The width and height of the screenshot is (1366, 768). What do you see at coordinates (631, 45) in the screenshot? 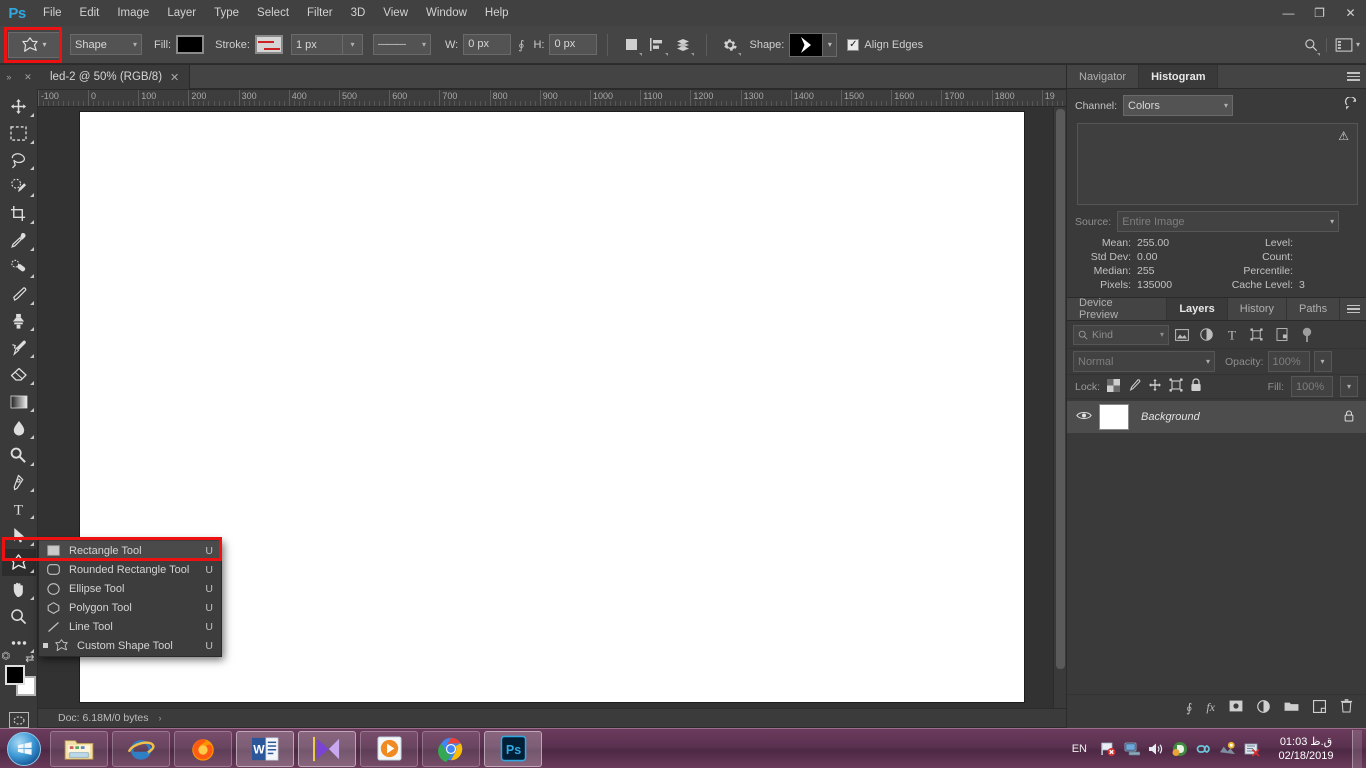
I see `path-operations-icon` at bounding box center [631, 45].